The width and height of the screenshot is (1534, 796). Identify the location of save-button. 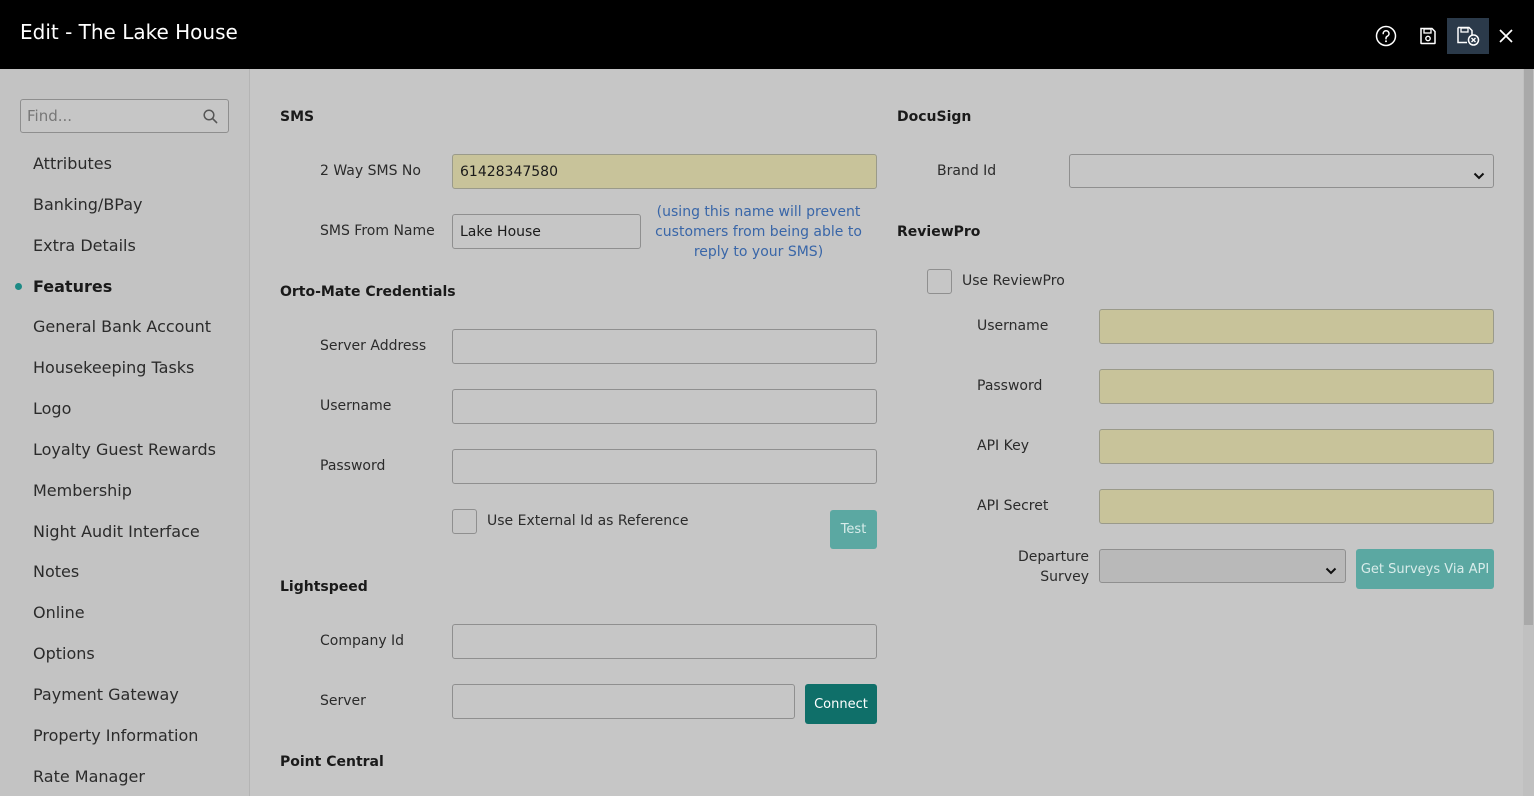
(1428, 36).